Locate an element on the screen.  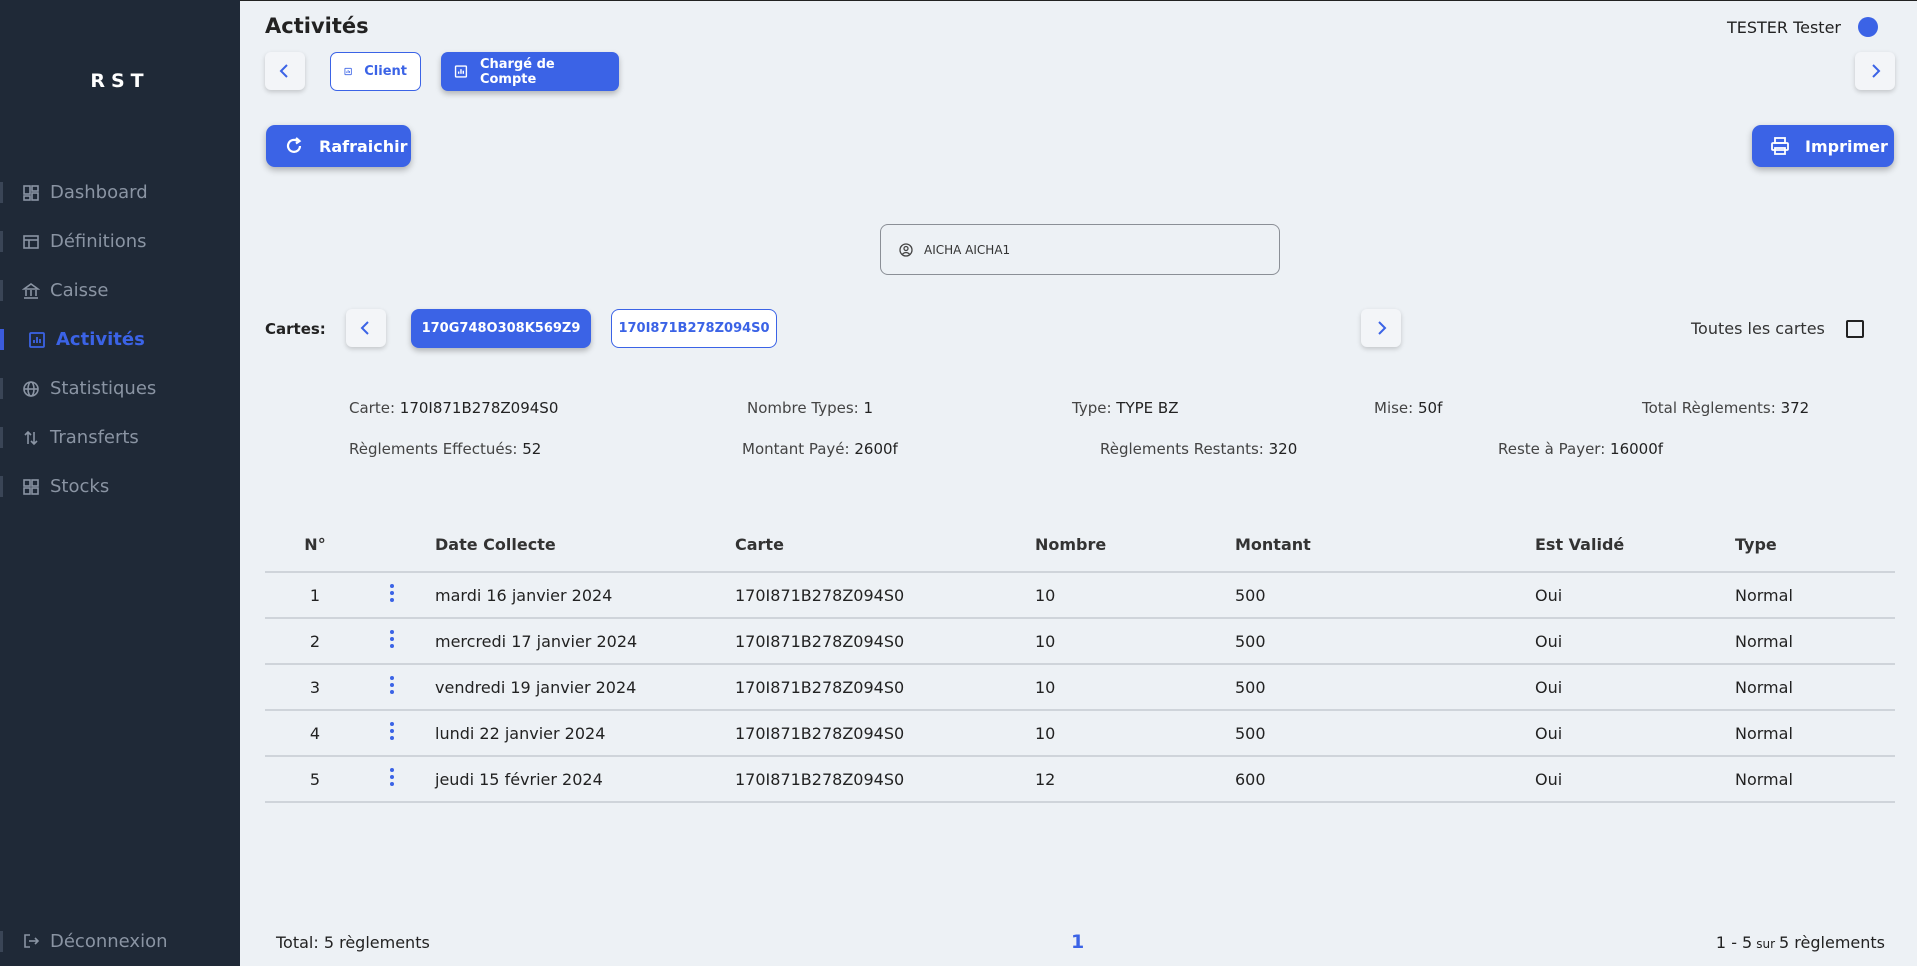
detail-label: Reste à Payer: is located at coordinates (1552, 449).